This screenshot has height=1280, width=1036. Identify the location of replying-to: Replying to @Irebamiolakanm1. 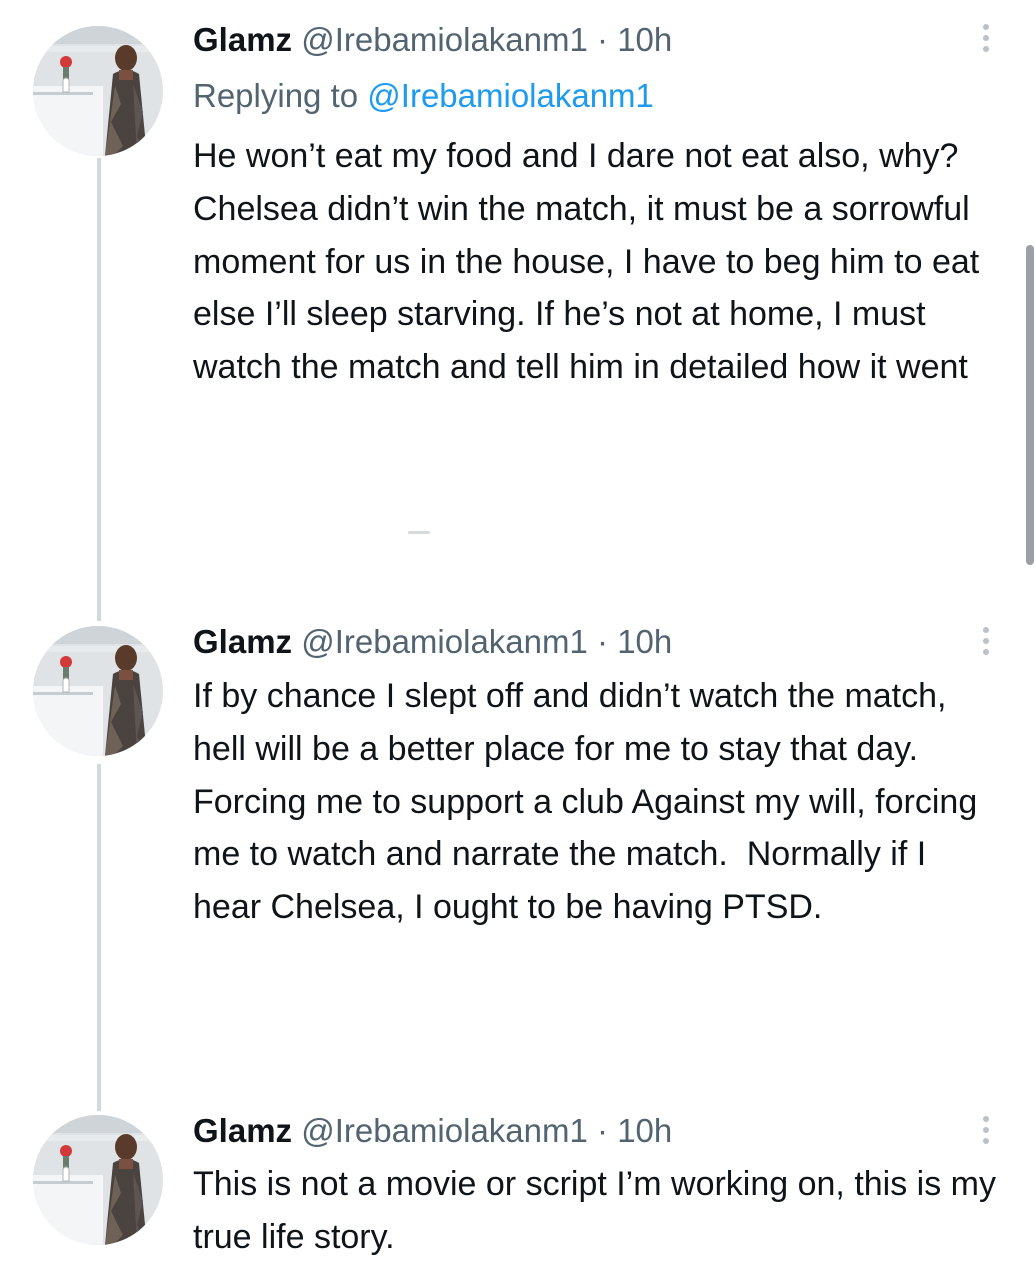
(423, 96).